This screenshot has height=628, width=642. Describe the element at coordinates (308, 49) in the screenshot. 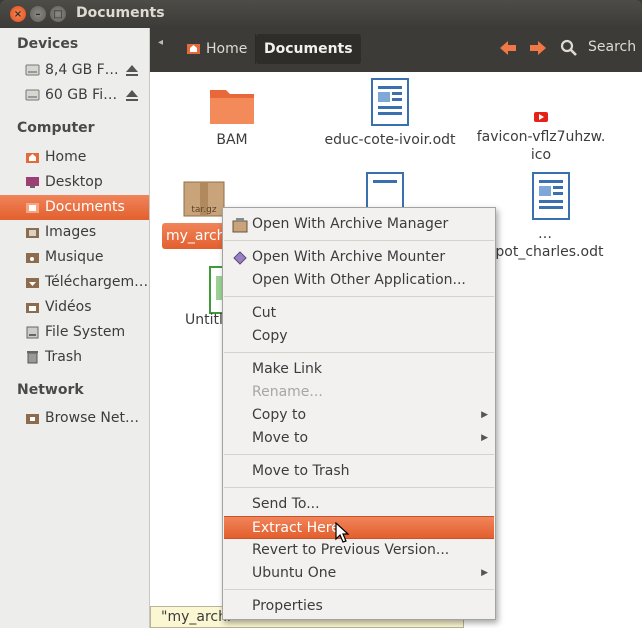

I see `breadcrumb-documents: Documents` at that location.